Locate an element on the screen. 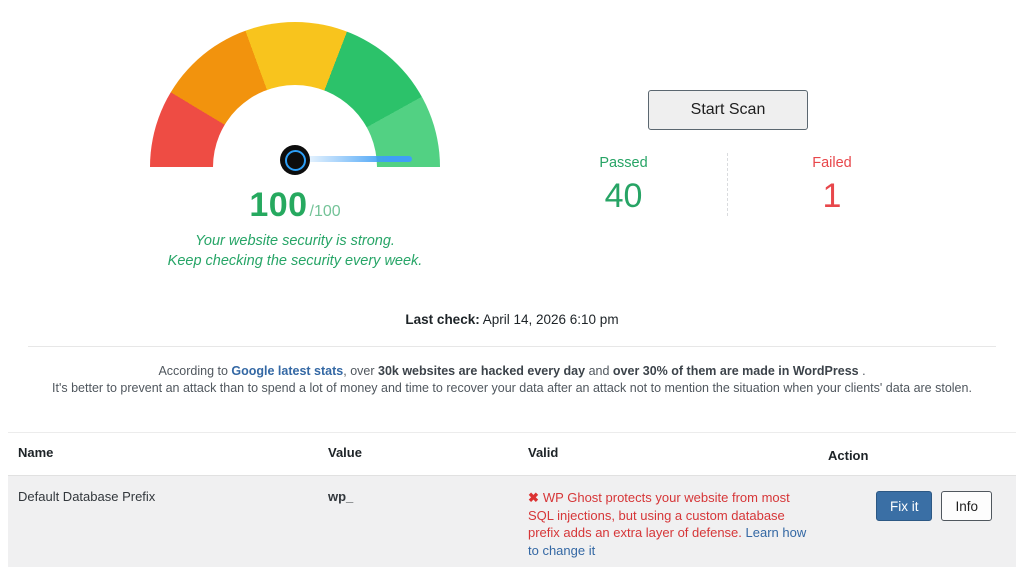 This screenshot has height=567, width=1024. note-text: , over is located at coordinates (360, 371).